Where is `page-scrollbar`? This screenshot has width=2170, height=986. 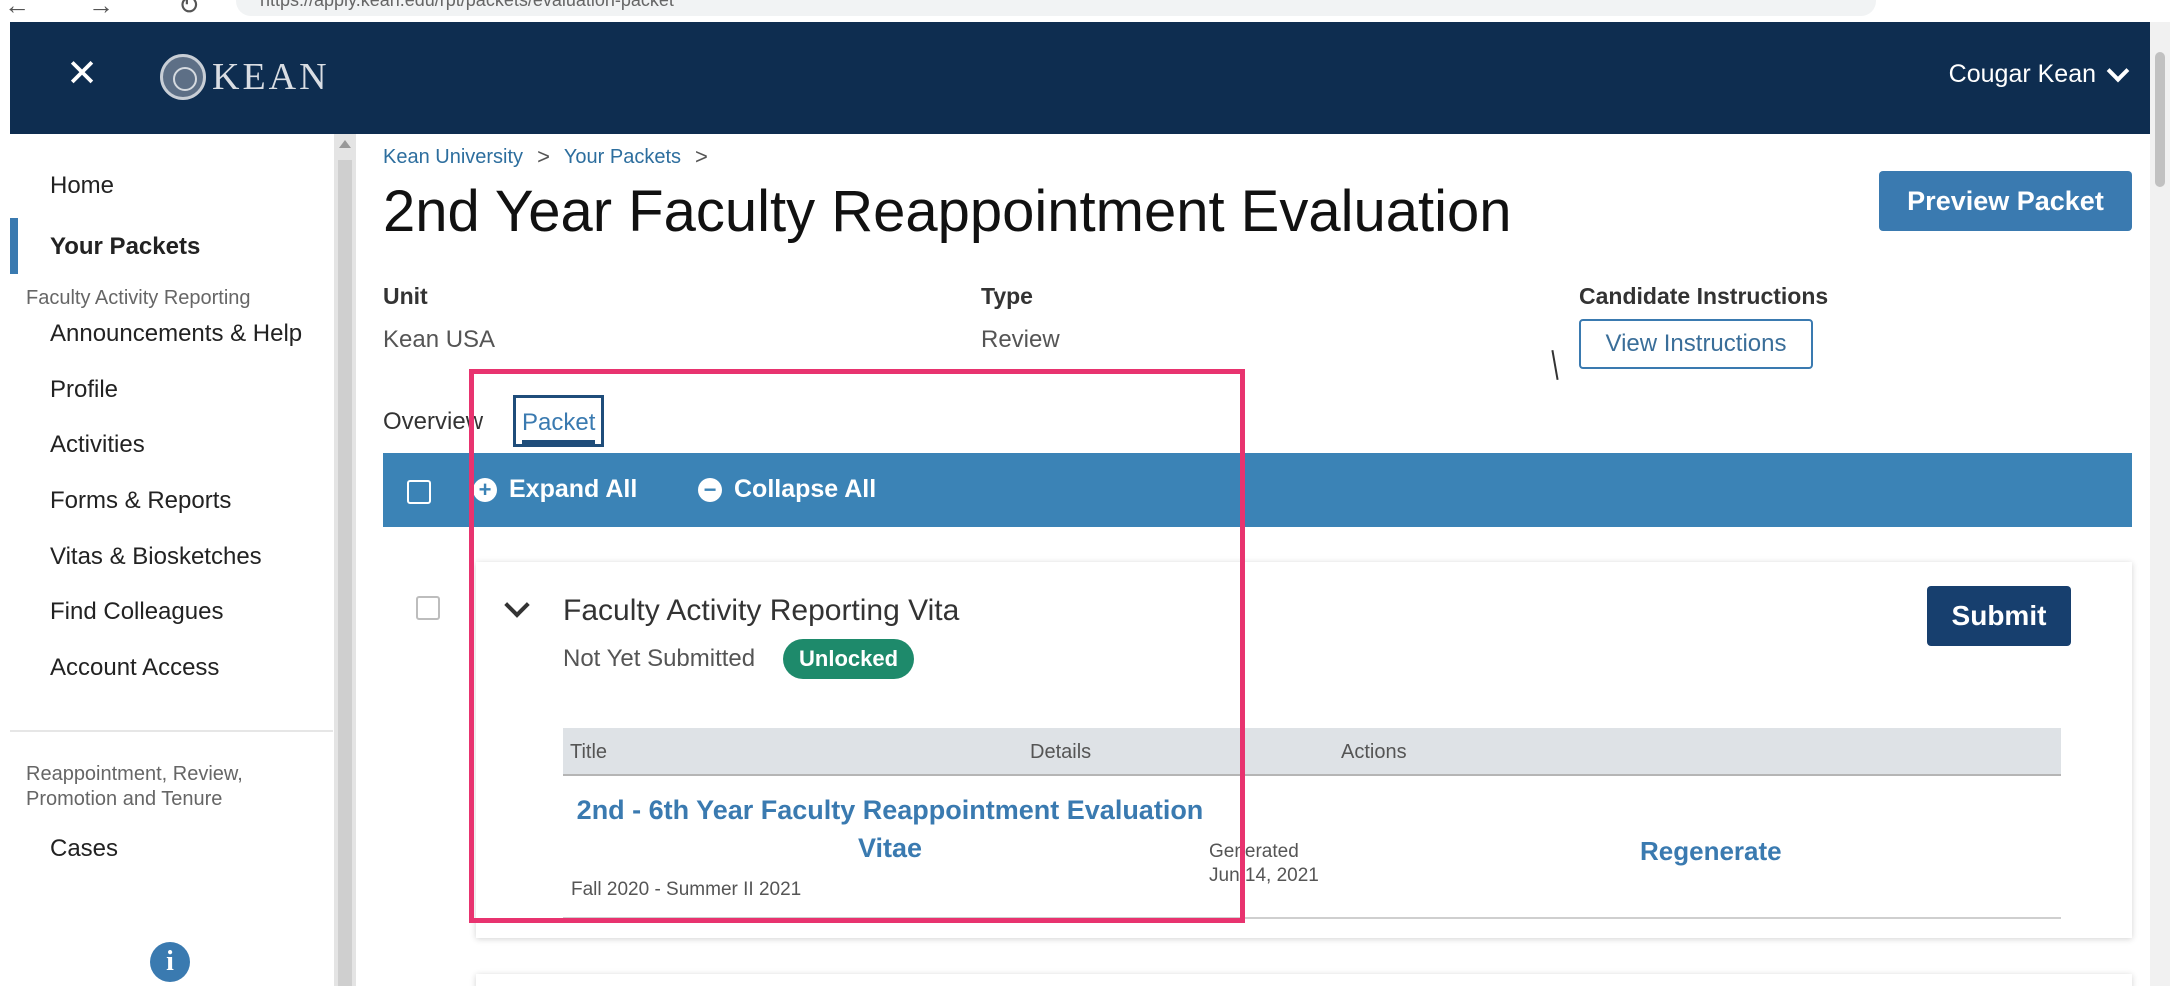
page-scrollbar is located at coordinates (2160, 504).